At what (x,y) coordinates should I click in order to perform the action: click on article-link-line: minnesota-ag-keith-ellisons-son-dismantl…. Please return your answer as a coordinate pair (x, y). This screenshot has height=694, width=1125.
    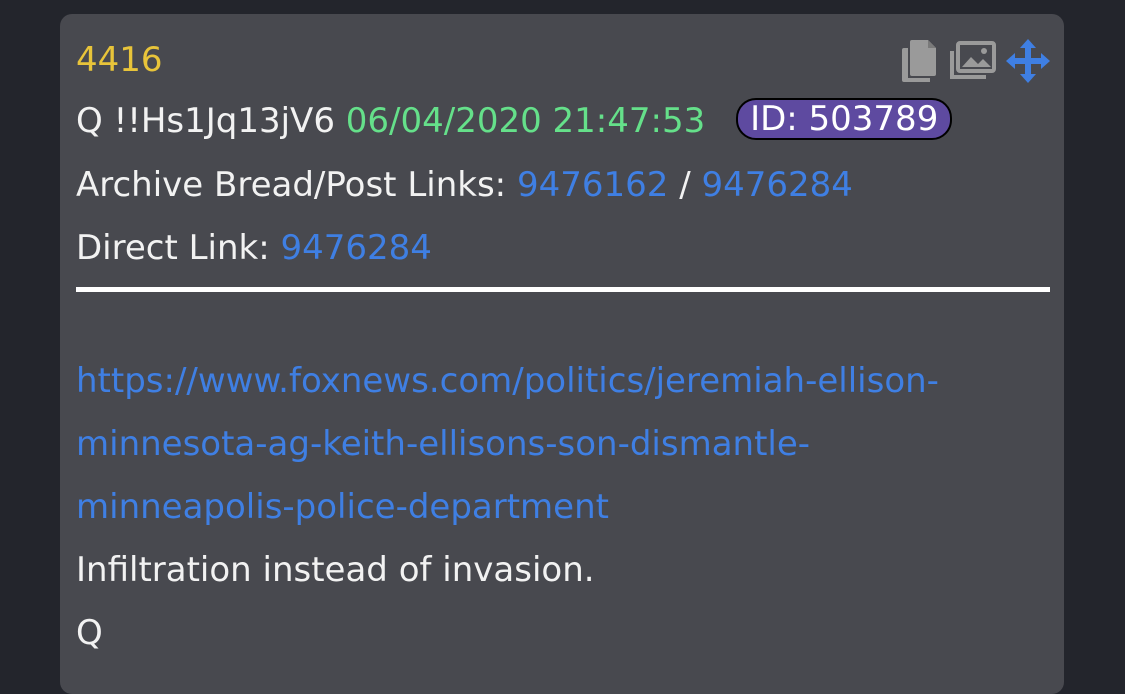
    Looking at the image, I should click on (443, 444).